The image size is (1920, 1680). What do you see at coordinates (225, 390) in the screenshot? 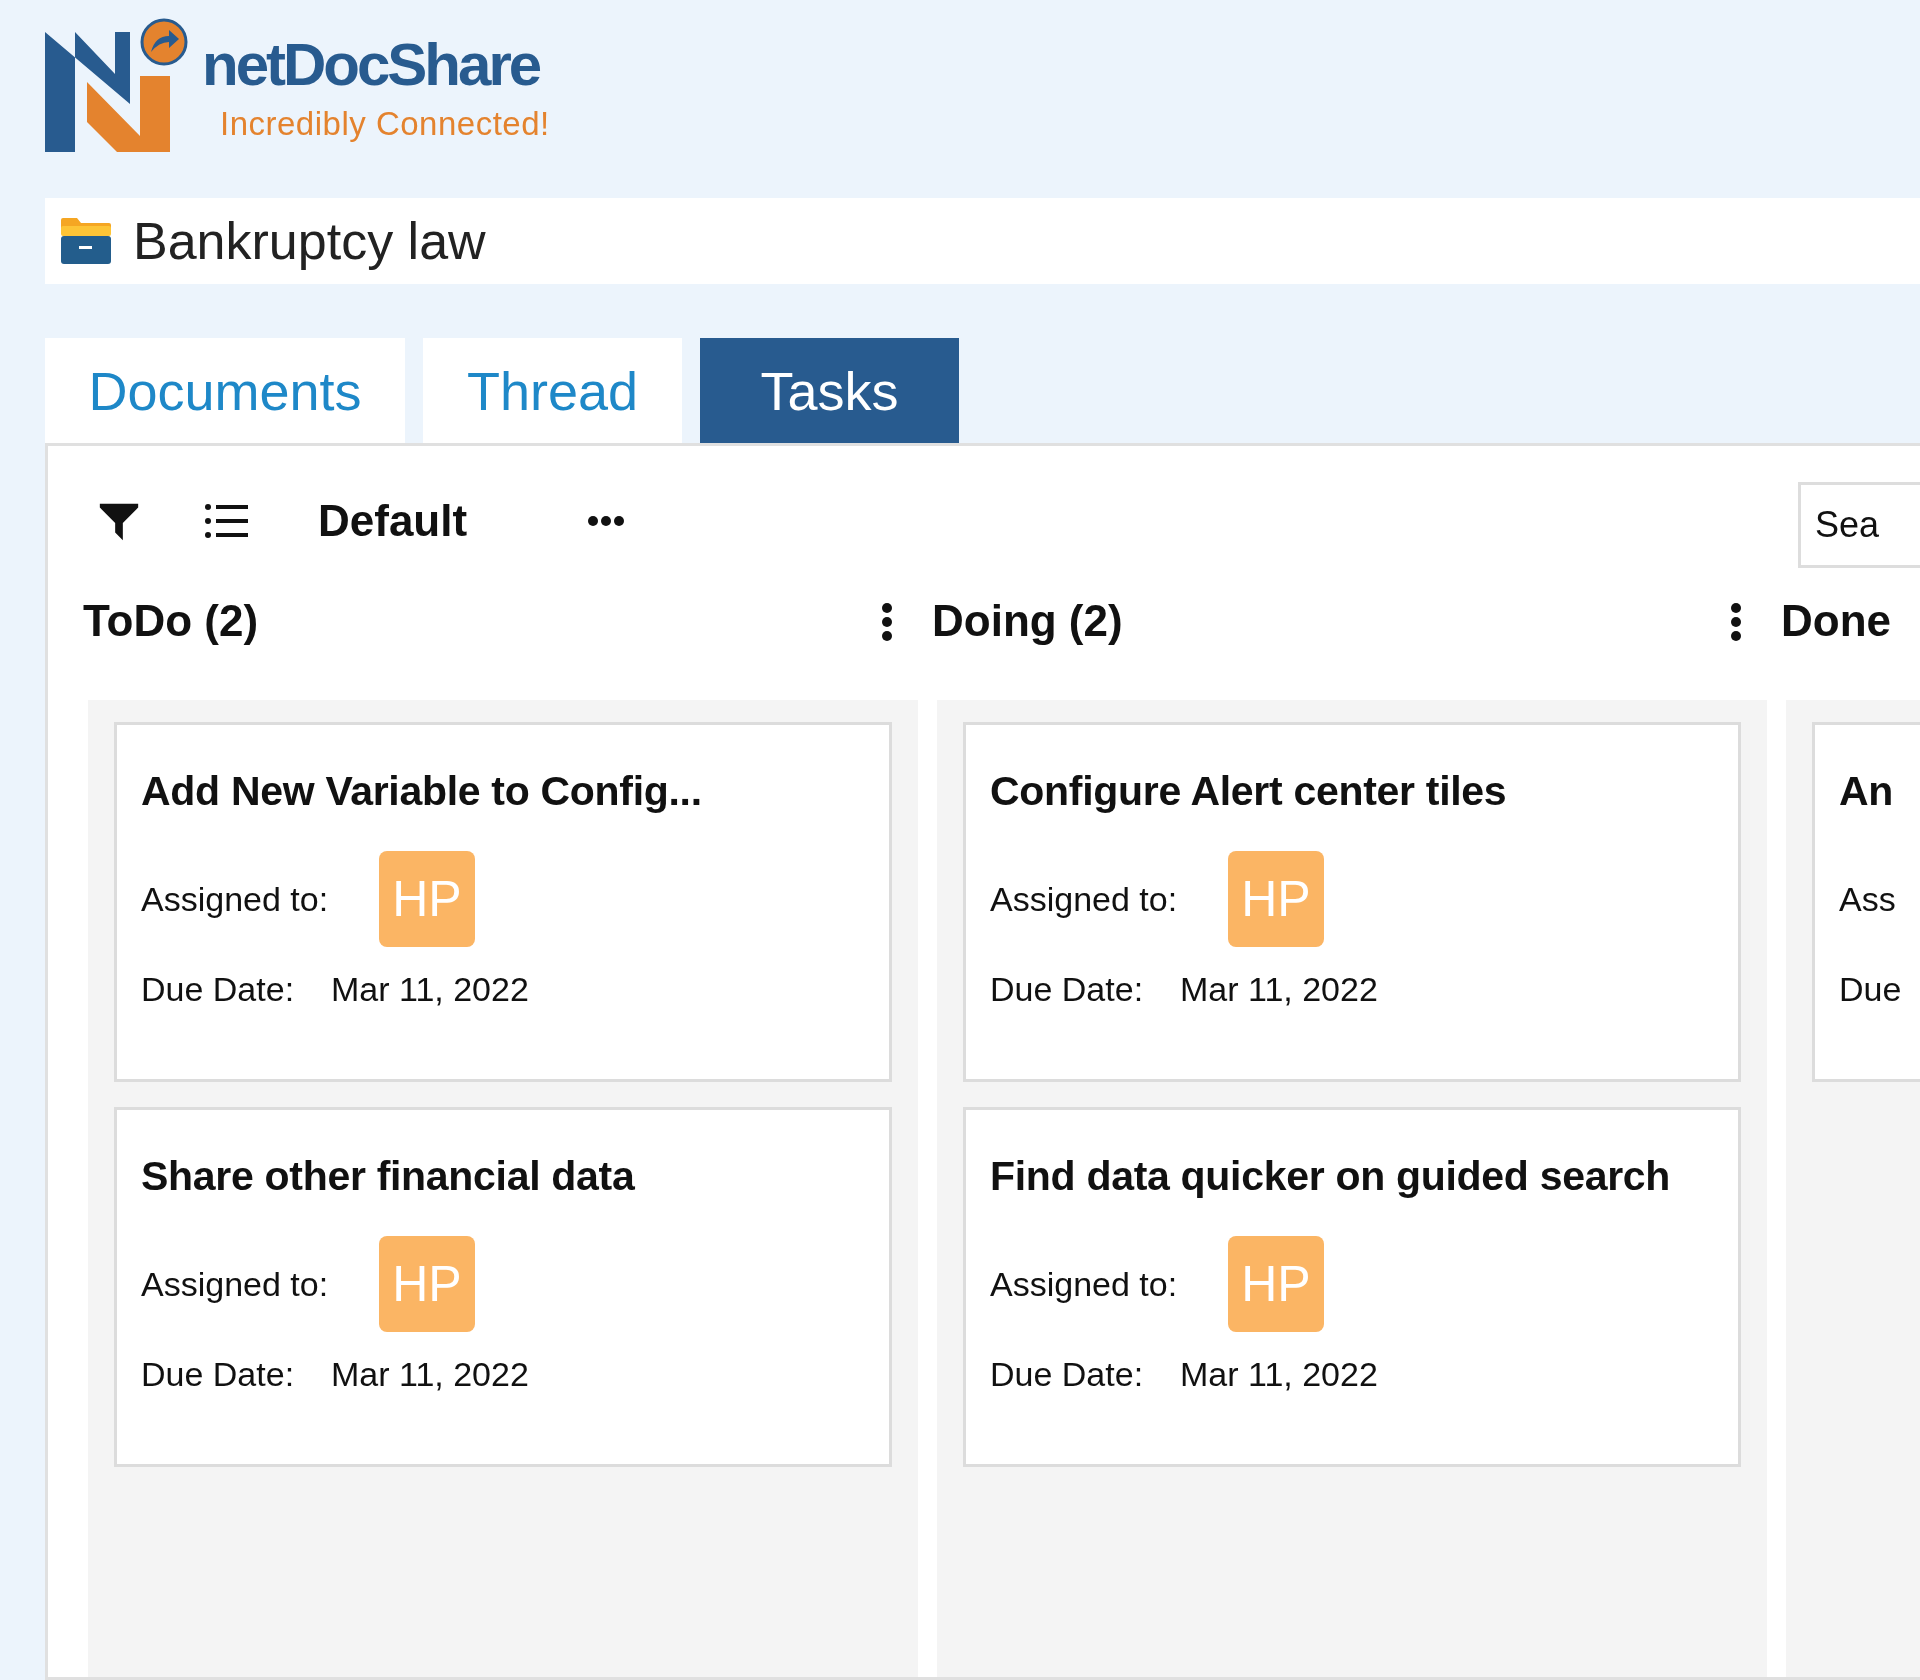
I see `tab: Documents` at bounding box center [225, 390].